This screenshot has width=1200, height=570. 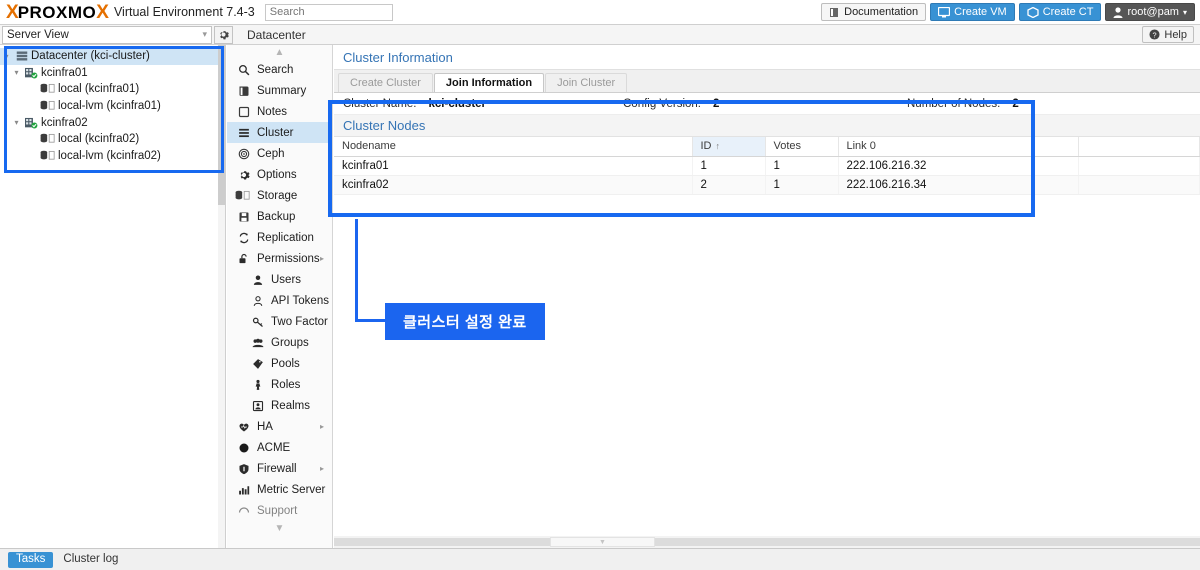 What do you see at coordinates (112, 122) in the screenshot?
I see `tree-item-kcinfra02: ▾ kcinfra02` at bounding box center [112, 122].